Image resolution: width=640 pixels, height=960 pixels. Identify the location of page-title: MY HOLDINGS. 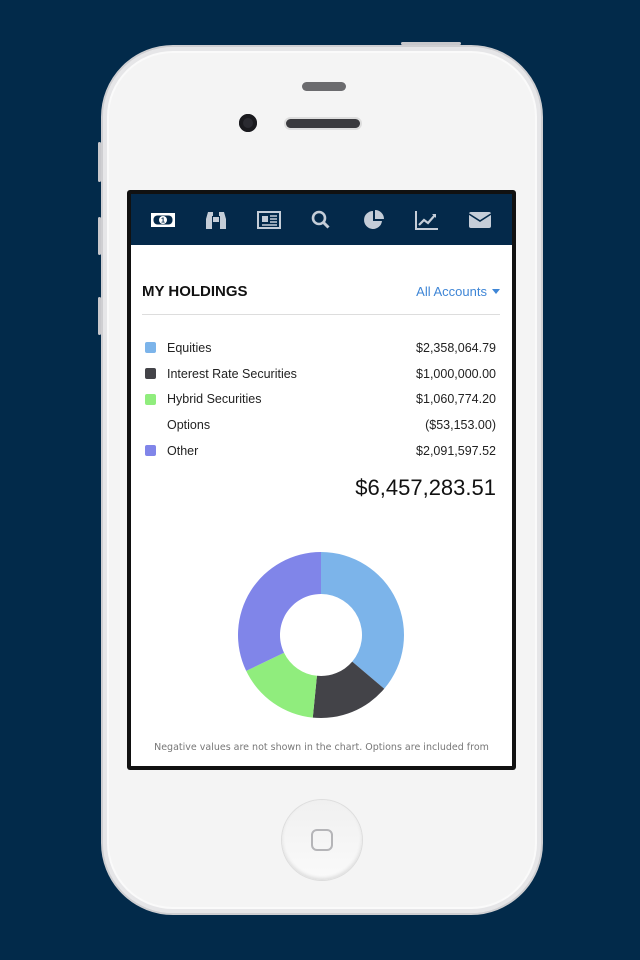
(195, 291).